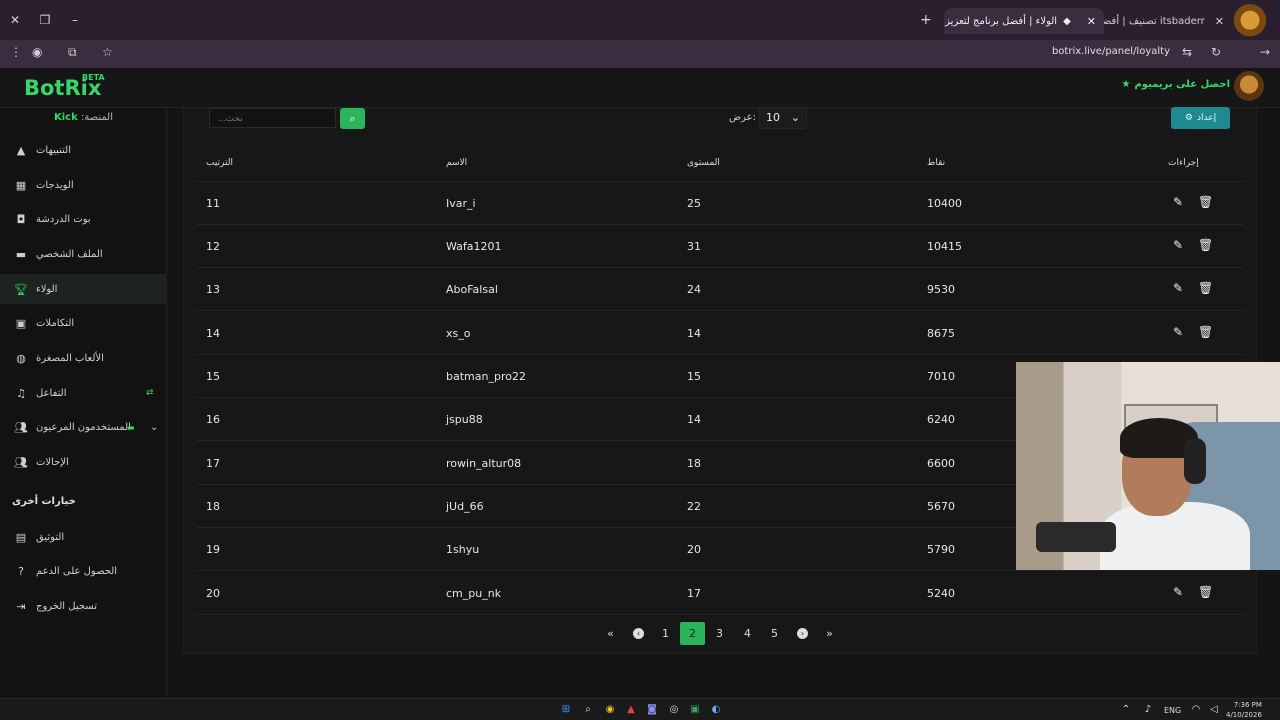 This screenshot has height=720, width=1280. I want to click on first-page-button: «, so click(610, 633).